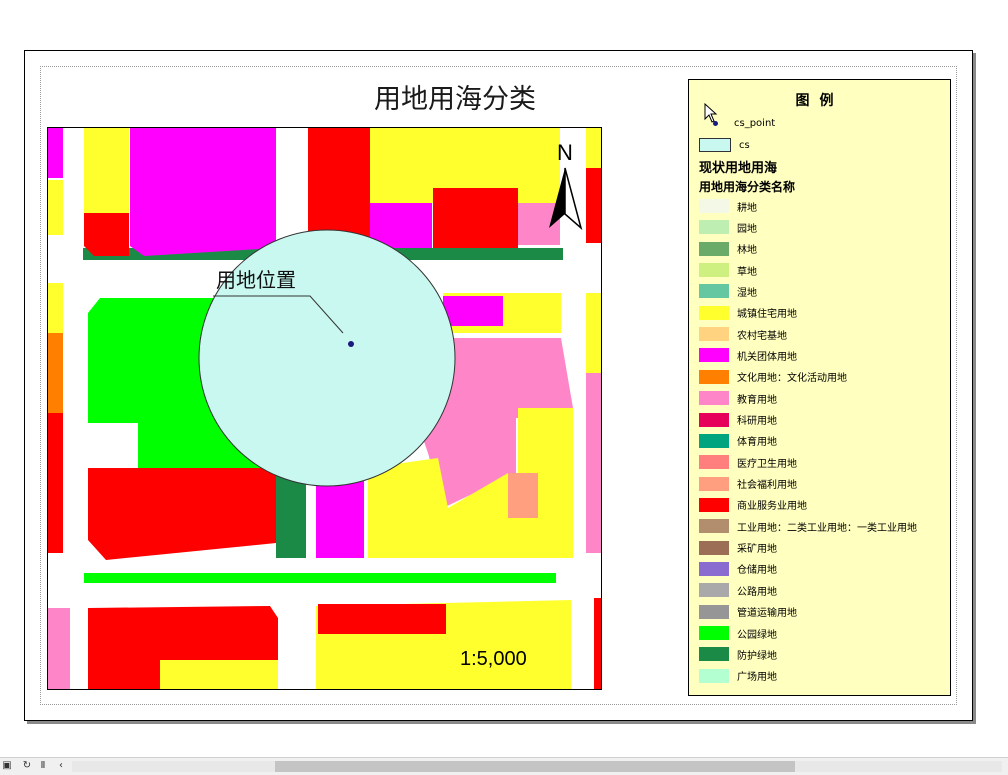 The height and width of the screenshot is (775, 1008). I want to click on legend-title: 图例, so click(819, 101).